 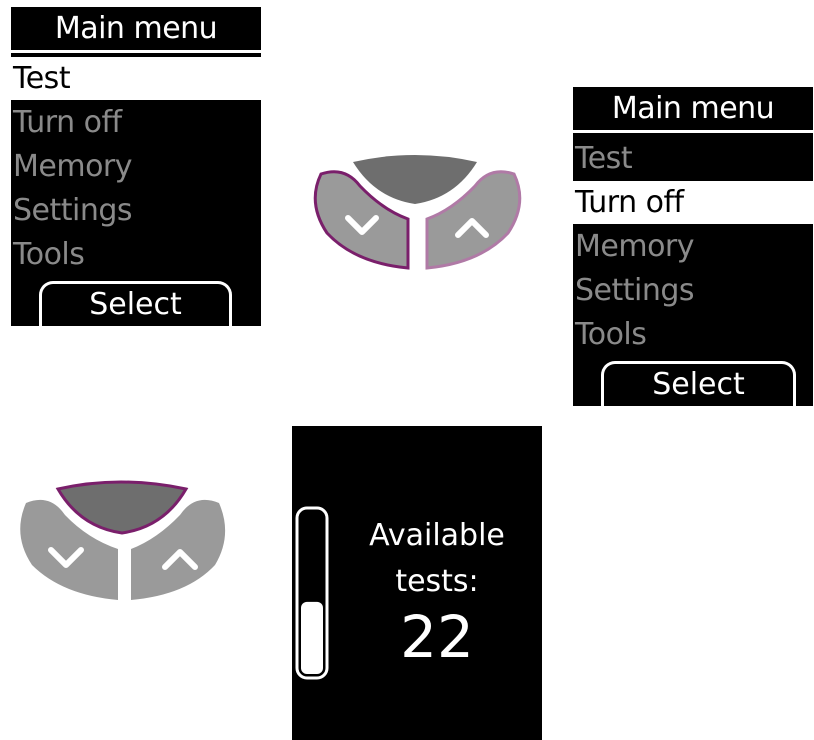 I want to click on available-tests-screen: Available tests: 22, so click(x=417, y=583).